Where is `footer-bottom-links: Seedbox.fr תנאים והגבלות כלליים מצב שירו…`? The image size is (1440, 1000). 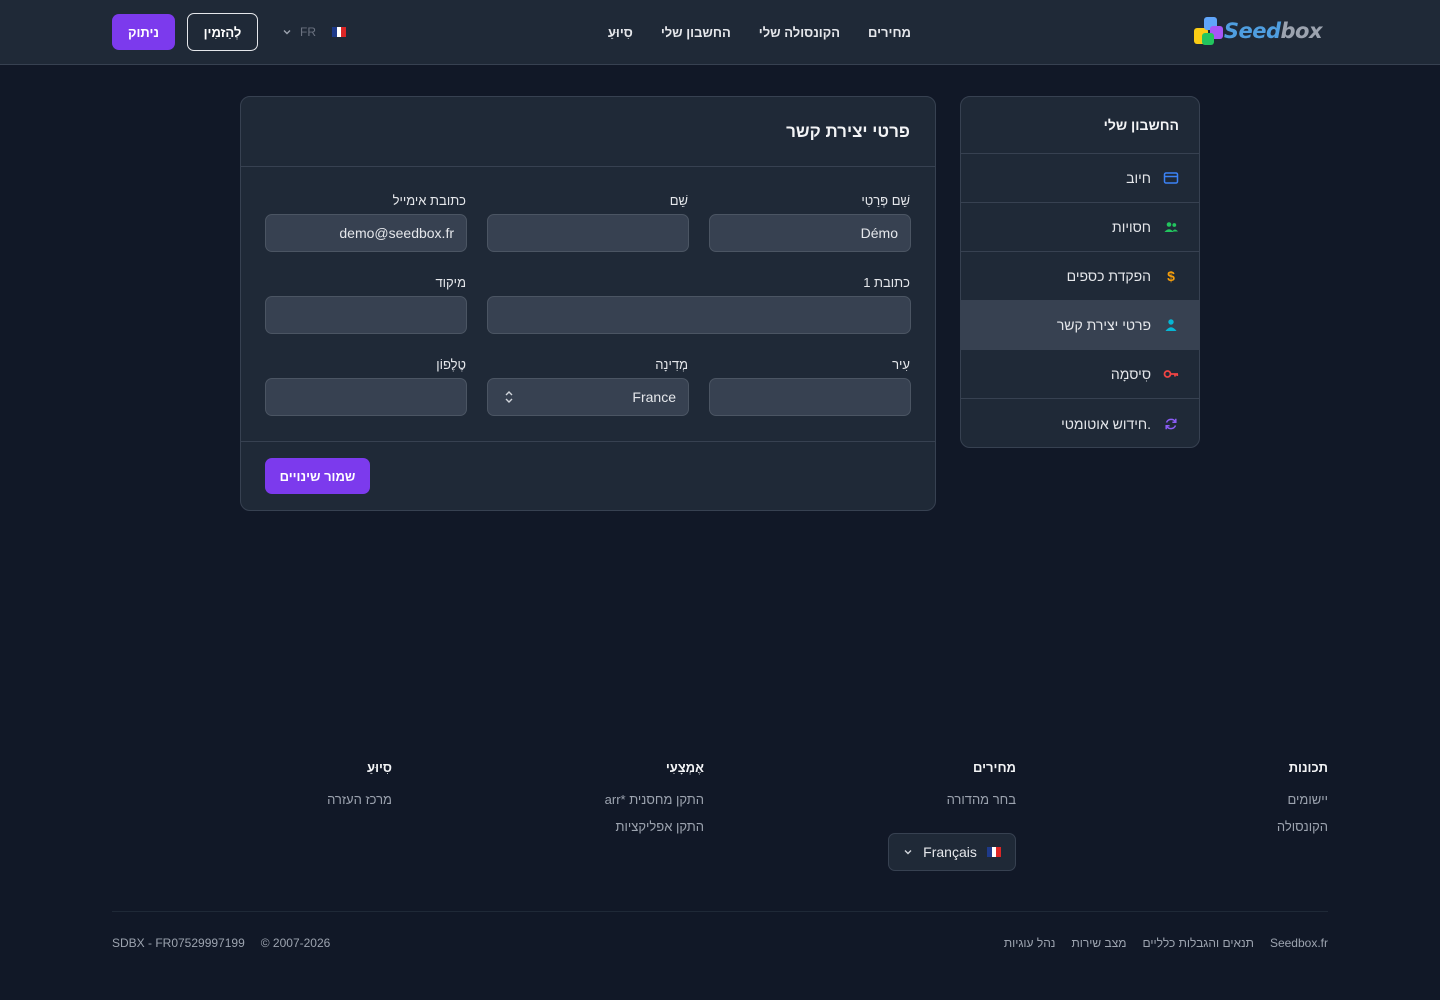
footer-bottom-links: Seedbox.fr תנאים והגבלות כלליים מצב שירו… is located at coordinates (1166, 943).